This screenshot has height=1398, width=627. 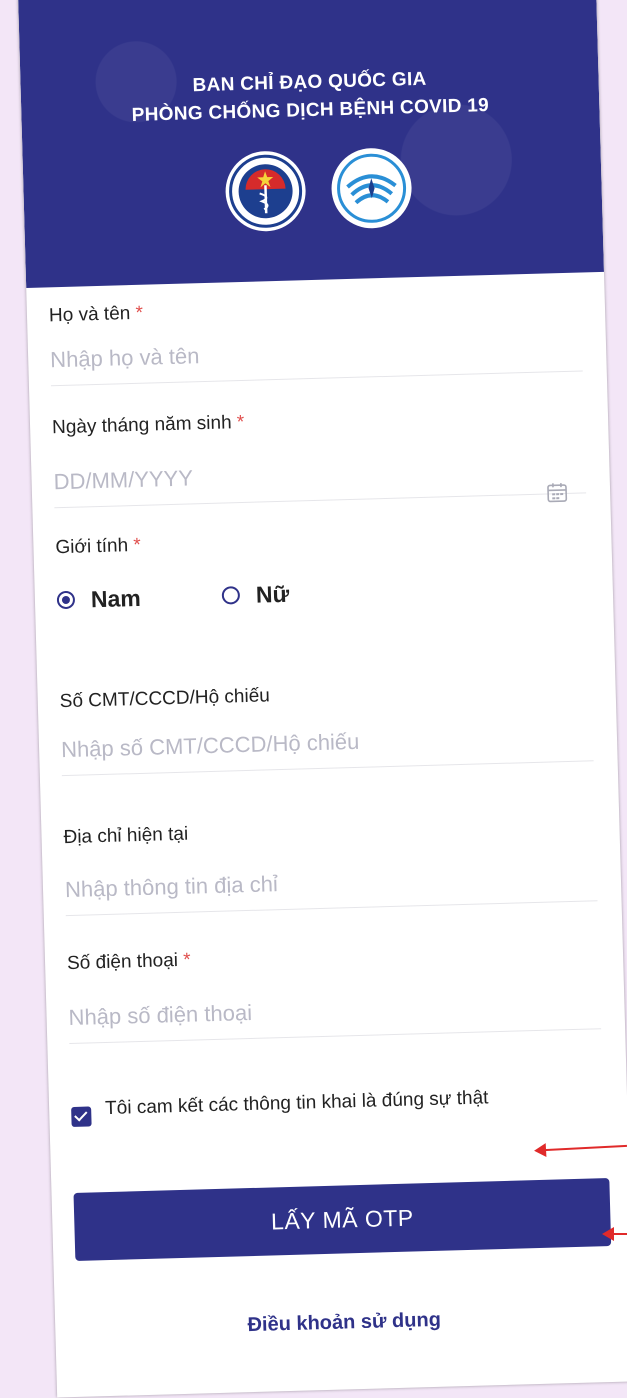 I want to click on calendar-icon, so click(x=557, y=492).